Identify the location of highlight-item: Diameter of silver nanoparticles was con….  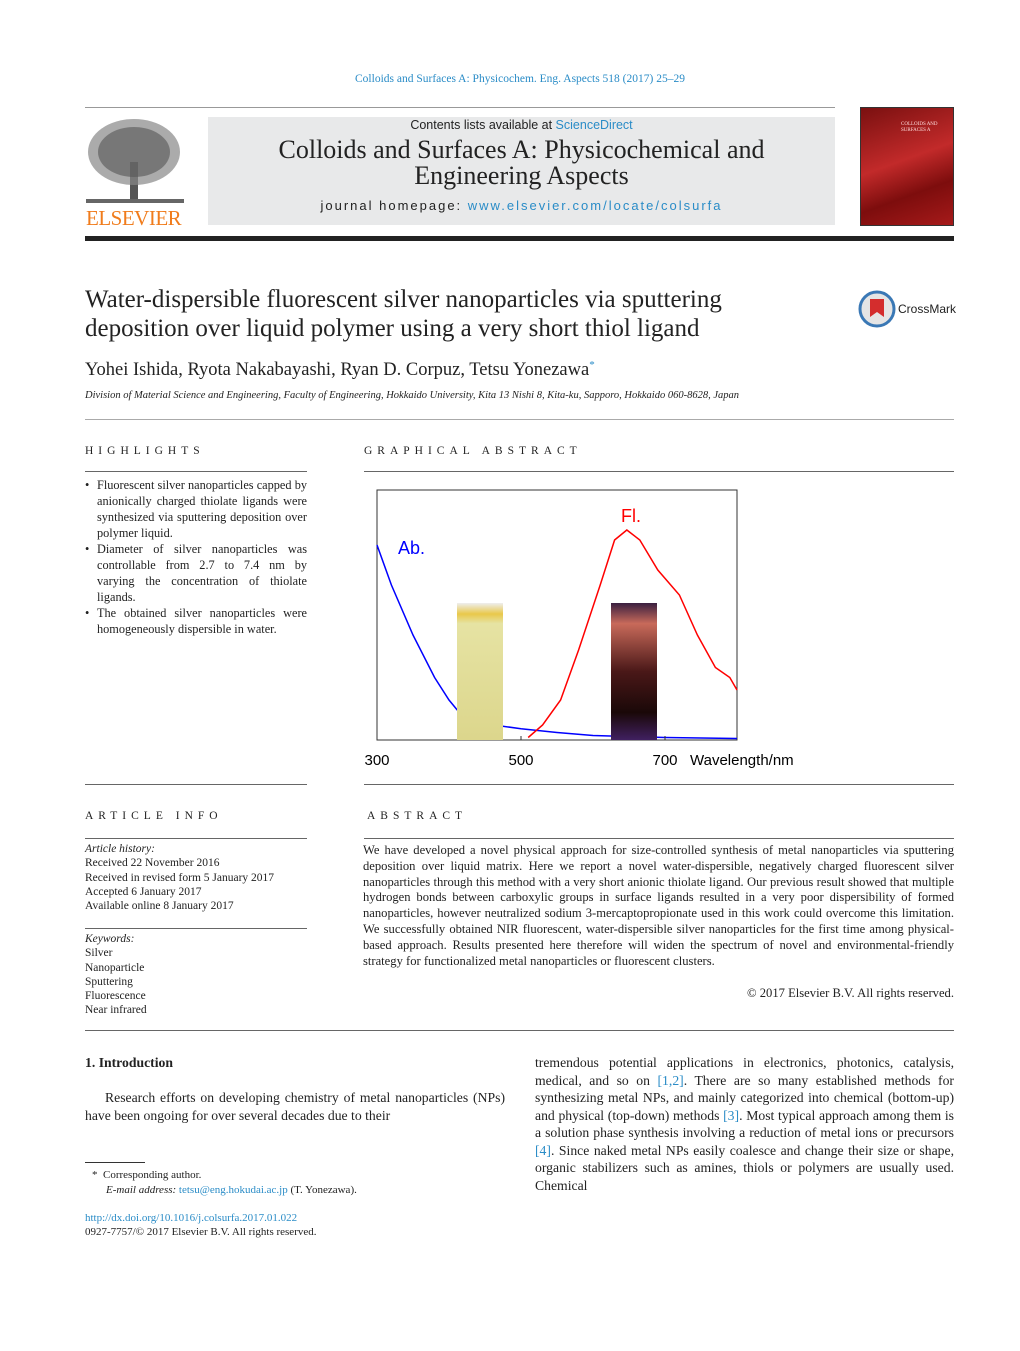
(196, 573).